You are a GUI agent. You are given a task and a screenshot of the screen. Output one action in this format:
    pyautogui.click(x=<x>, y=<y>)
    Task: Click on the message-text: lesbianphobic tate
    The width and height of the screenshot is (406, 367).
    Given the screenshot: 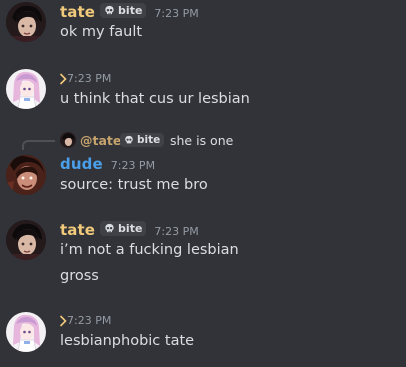 What is the action you would take?
    pyautogui.click(x=127, y=341)
    